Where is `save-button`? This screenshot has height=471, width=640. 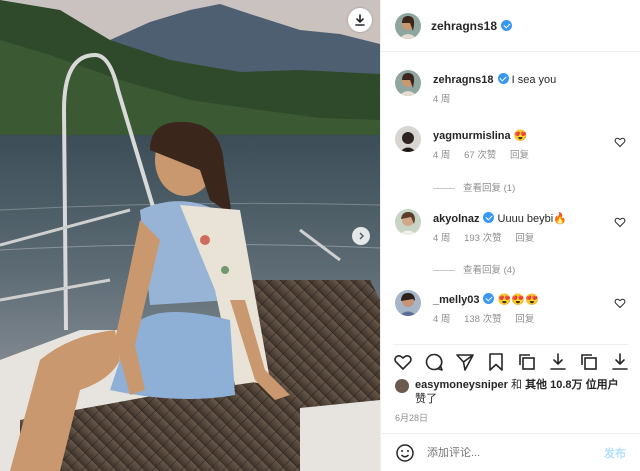 save-button is located at coordinates (496, 362).